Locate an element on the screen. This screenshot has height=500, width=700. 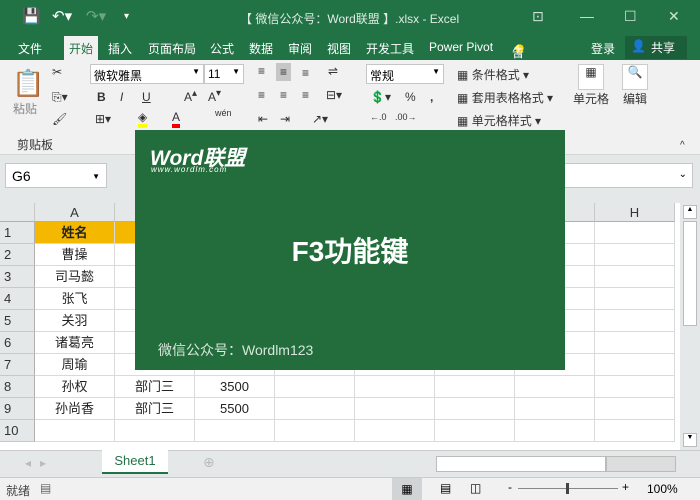
wrap-text-icon: ⇌ is located at coordinates (333, 71).